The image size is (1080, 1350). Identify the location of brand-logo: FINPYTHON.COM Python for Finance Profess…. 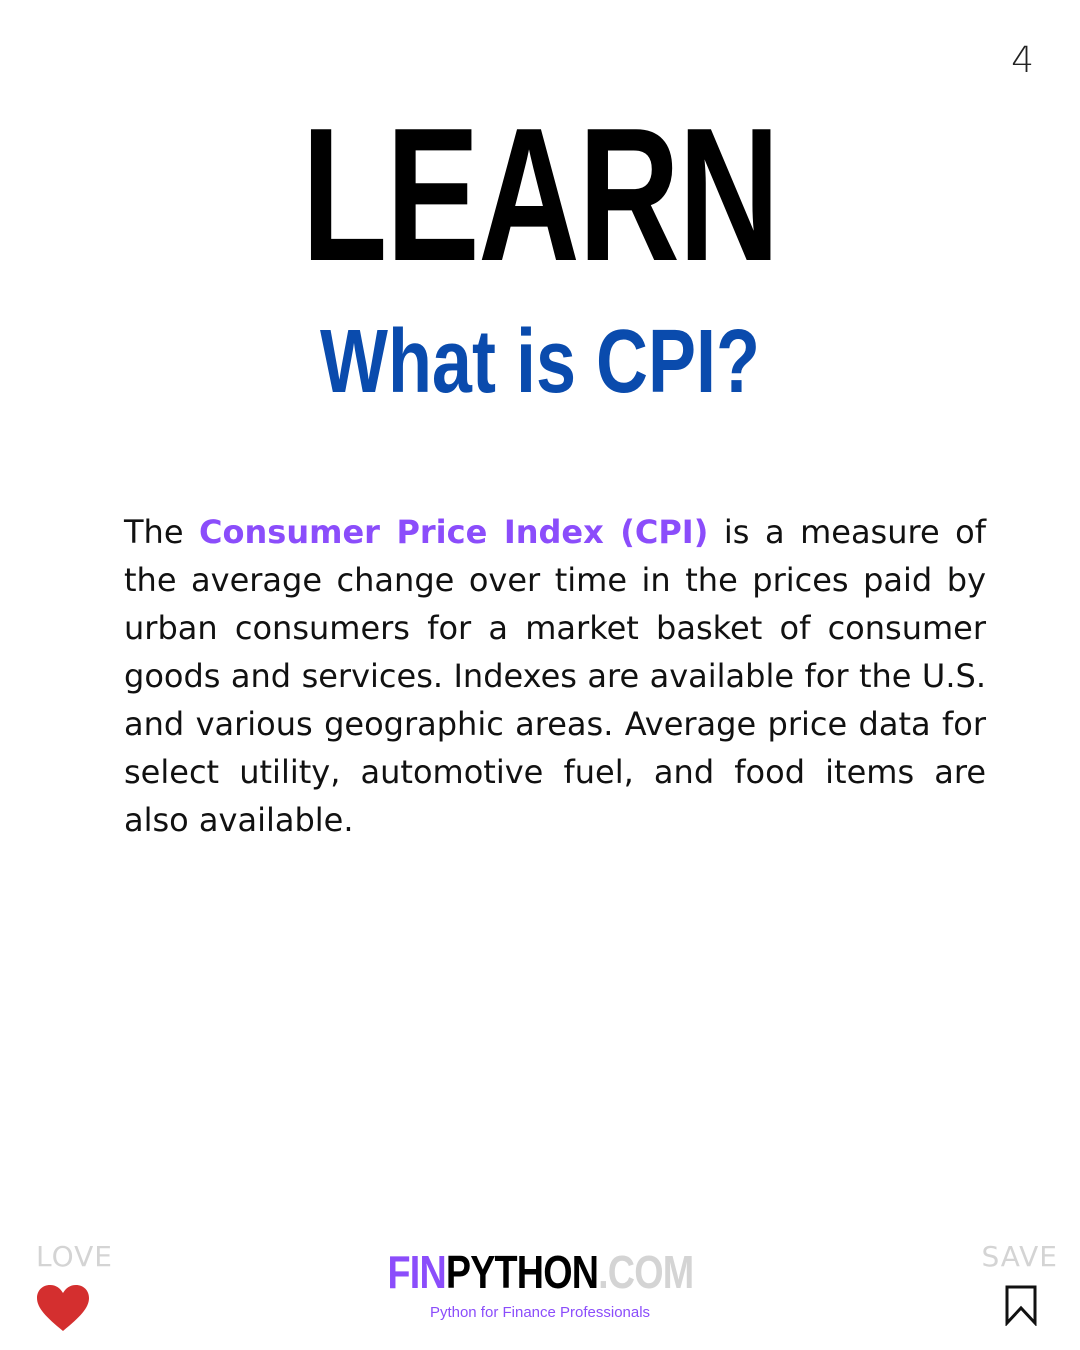
(540, 1284).